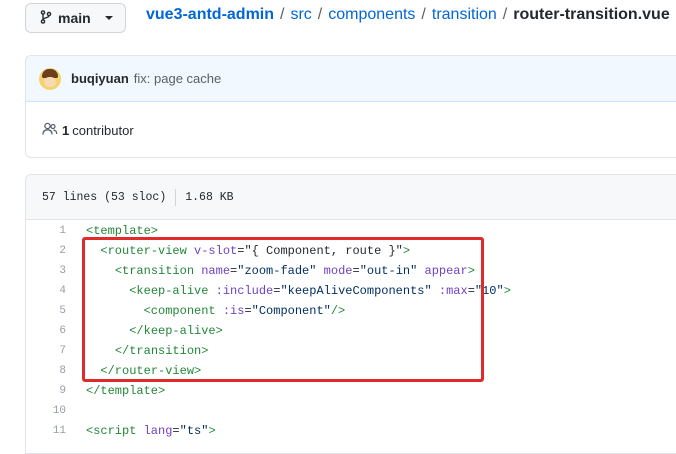 This screenshot has height=454, width=676. Describe the element at coordinates (56, 371) in the screenshot. I see `line-number: 8` at that location.